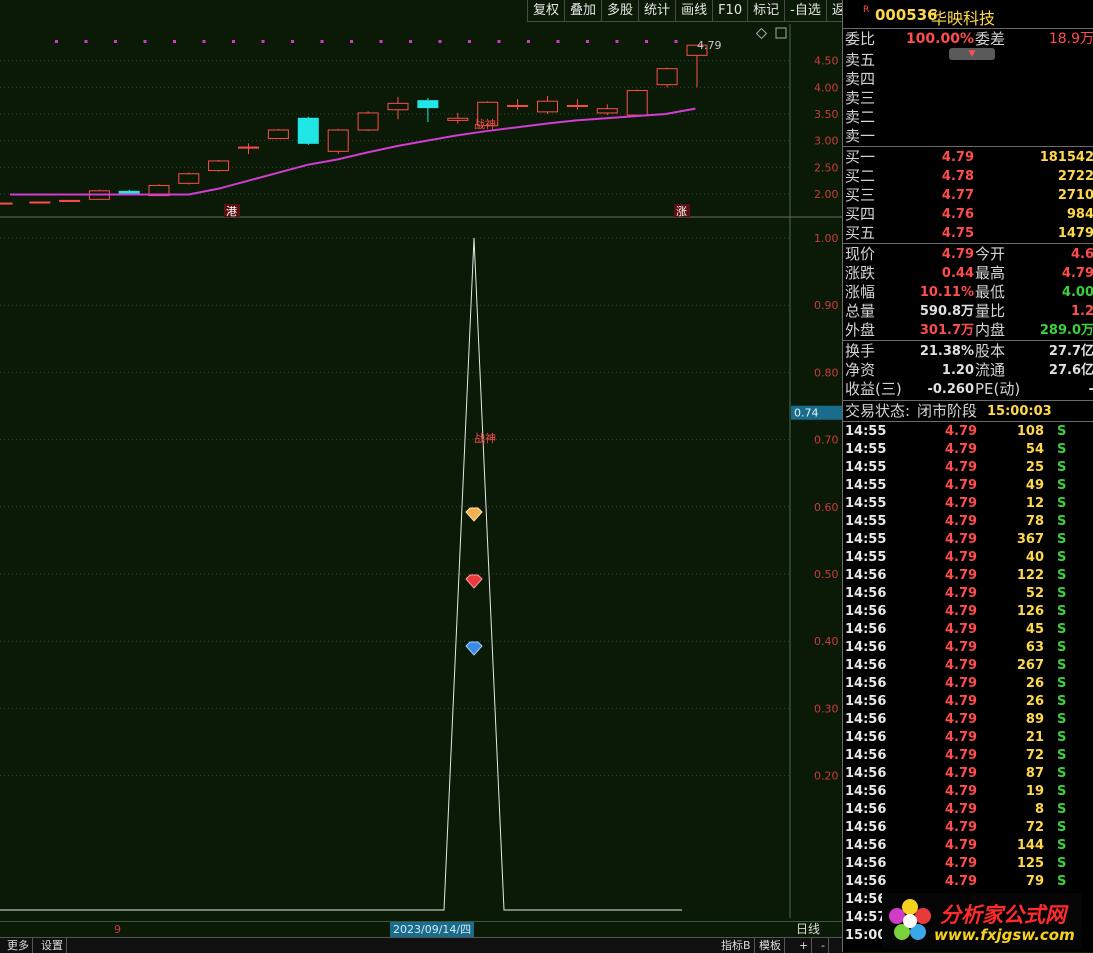 The height and width of the screenshot is (953, 1093). I want to click on stat-row: 现价 4.79 今开 4.6, so click(969, 254).